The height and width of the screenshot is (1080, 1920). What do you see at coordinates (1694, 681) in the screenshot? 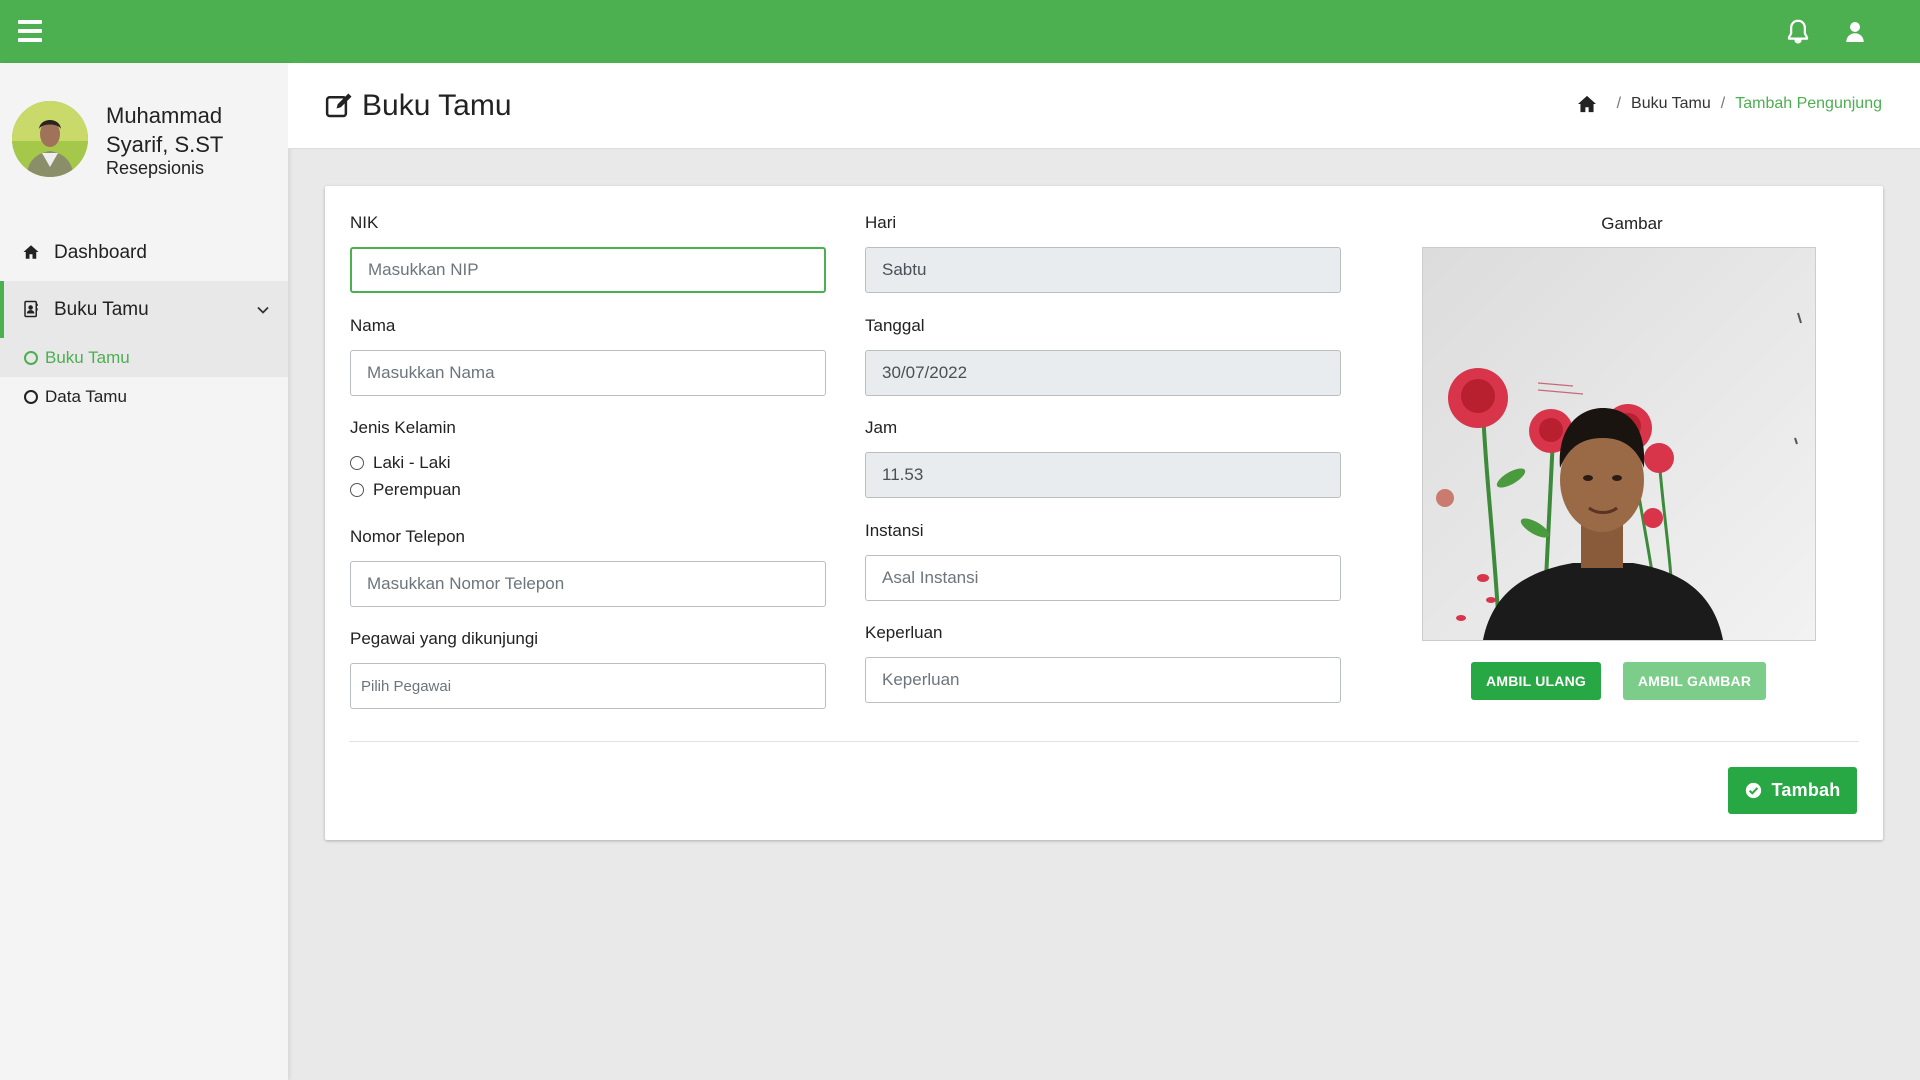
I see `capture-photo-button: AMBIL GAMBAR` at bounding box center [1694, 681].